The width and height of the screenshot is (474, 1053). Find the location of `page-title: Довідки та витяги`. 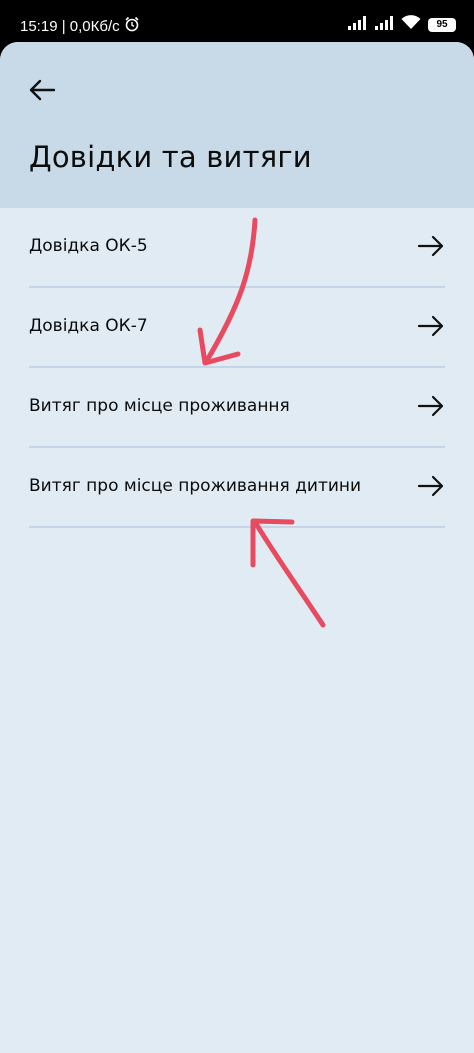

page-title: Довідки та витяги is located at coordinates (170, 157).